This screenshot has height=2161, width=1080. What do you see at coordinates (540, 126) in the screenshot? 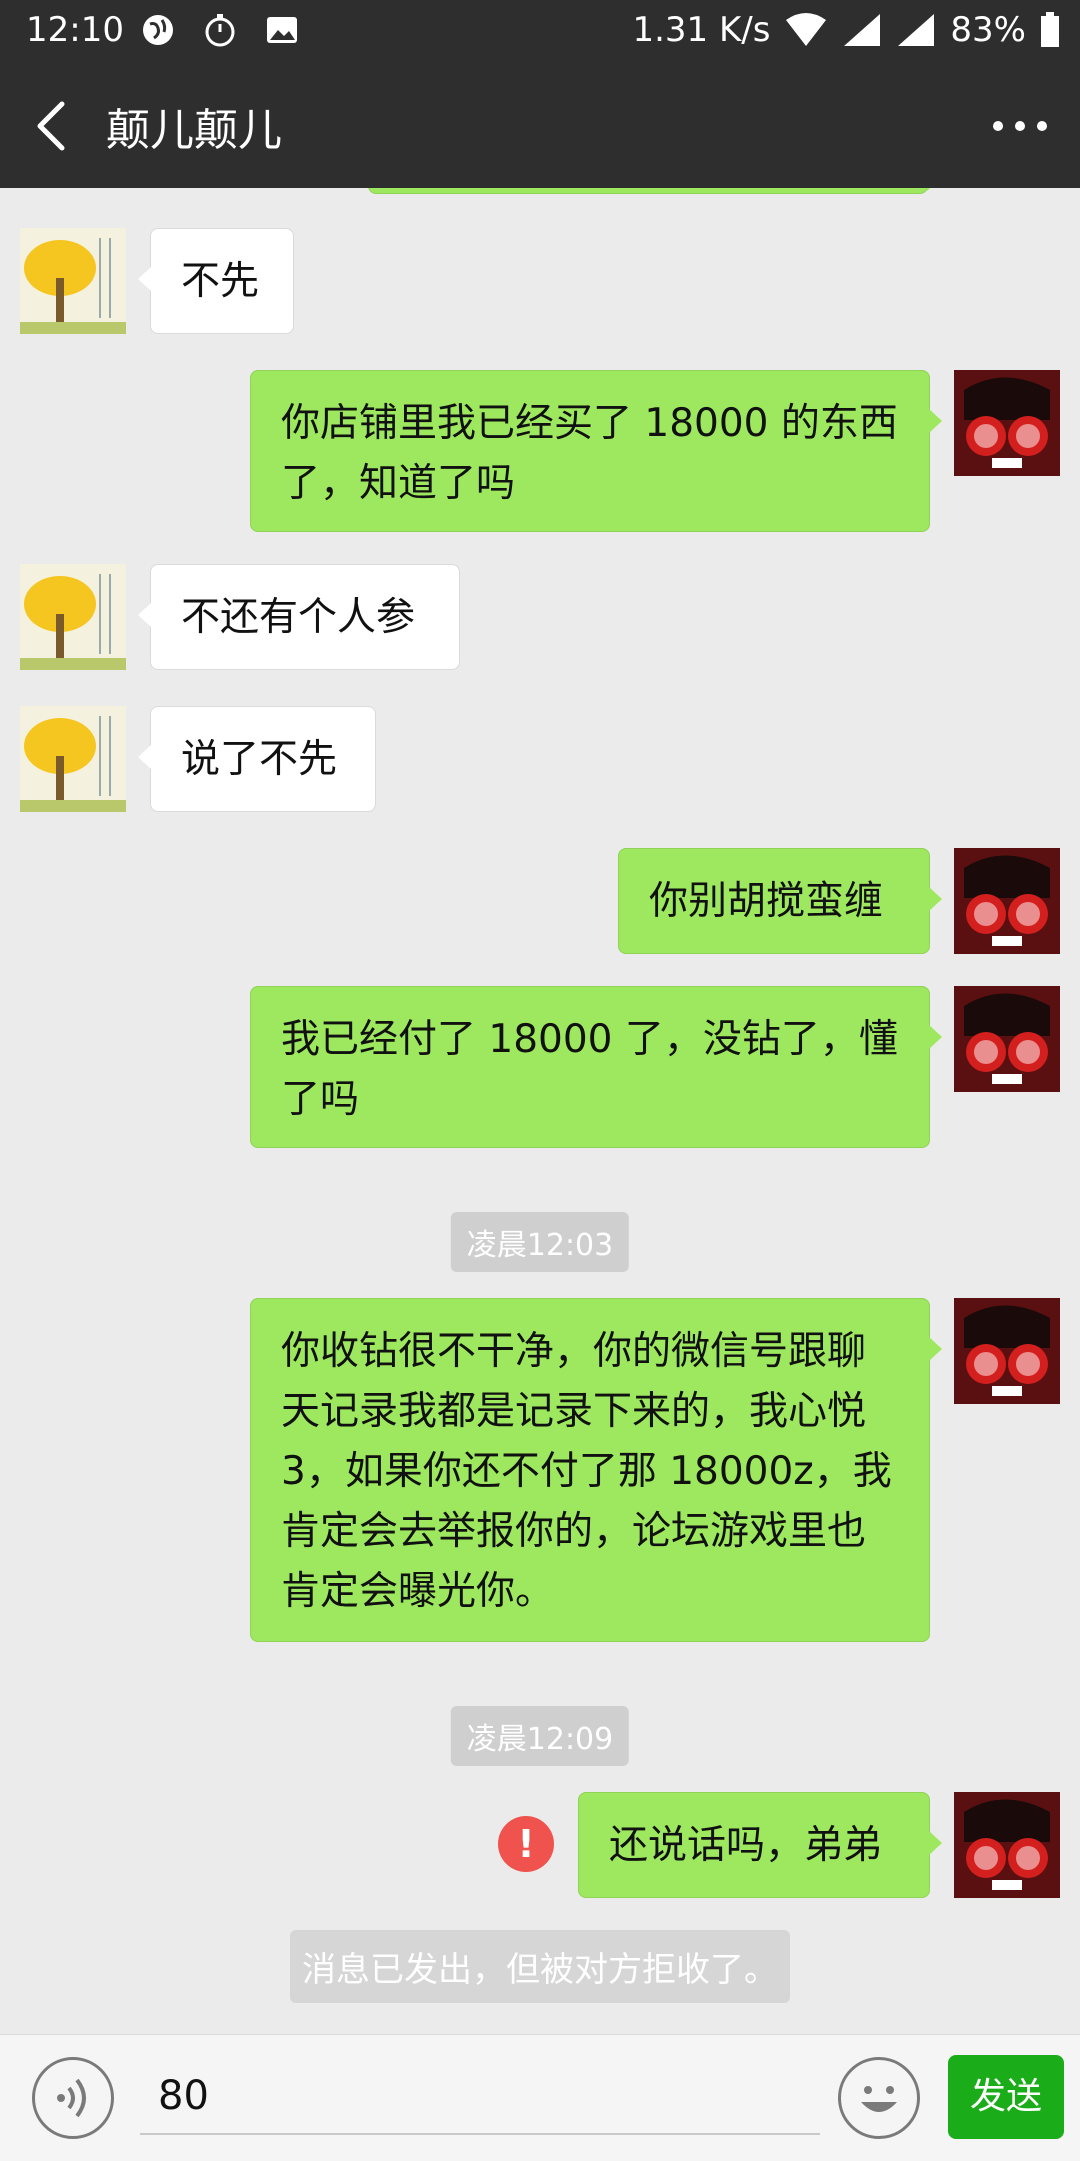
I see `title-bar: 颠儿颠儿` at bounding box center [540, 126].